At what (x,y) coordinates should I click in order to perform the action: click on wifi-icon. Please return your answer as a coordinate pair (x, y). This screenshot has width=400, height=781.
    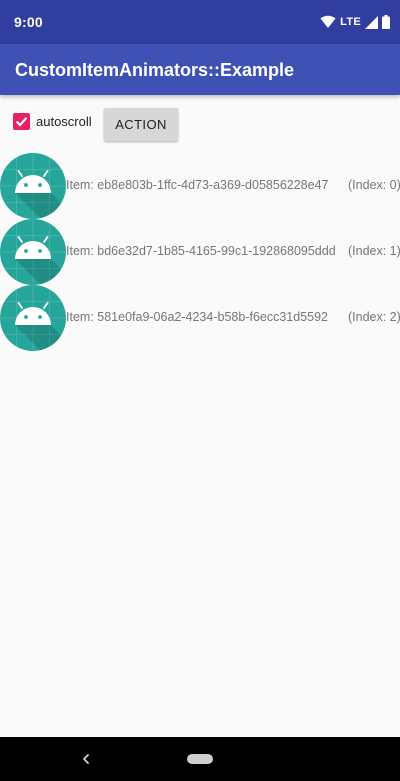
    Looking at the image, I should click on (328, 21).